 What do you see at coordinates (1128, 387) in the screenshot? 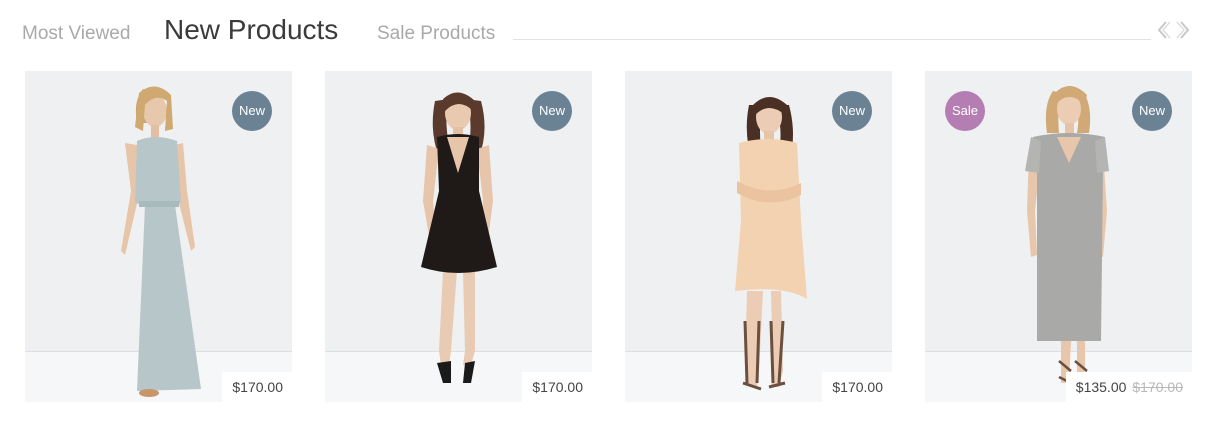
I see `price-box: $135.00 $170.00` at bounding box center [1128, 387].